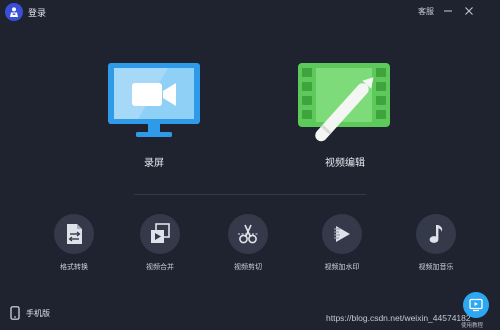  I want to click on tutorial-icon, so click(476, 305).